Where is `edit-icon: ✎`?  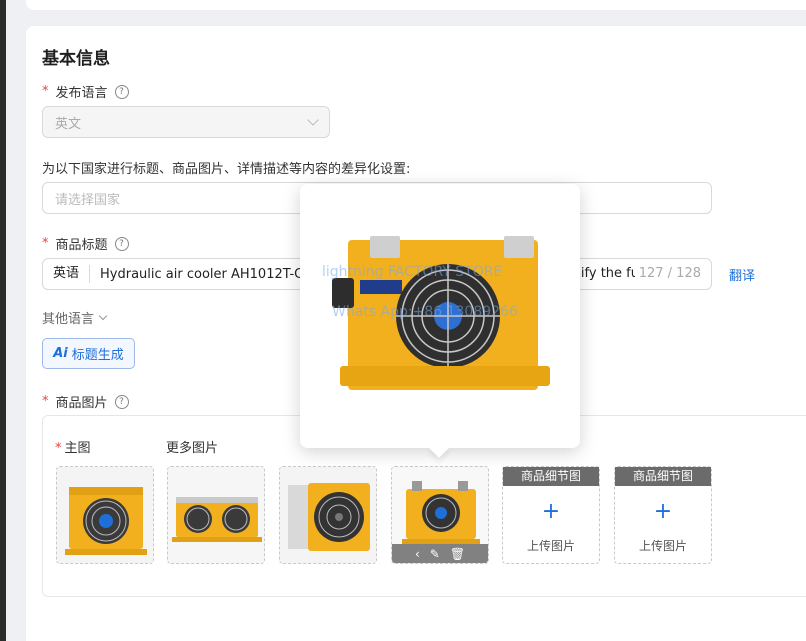 edit-icon: ✎ is located at coordinates (435, 554).